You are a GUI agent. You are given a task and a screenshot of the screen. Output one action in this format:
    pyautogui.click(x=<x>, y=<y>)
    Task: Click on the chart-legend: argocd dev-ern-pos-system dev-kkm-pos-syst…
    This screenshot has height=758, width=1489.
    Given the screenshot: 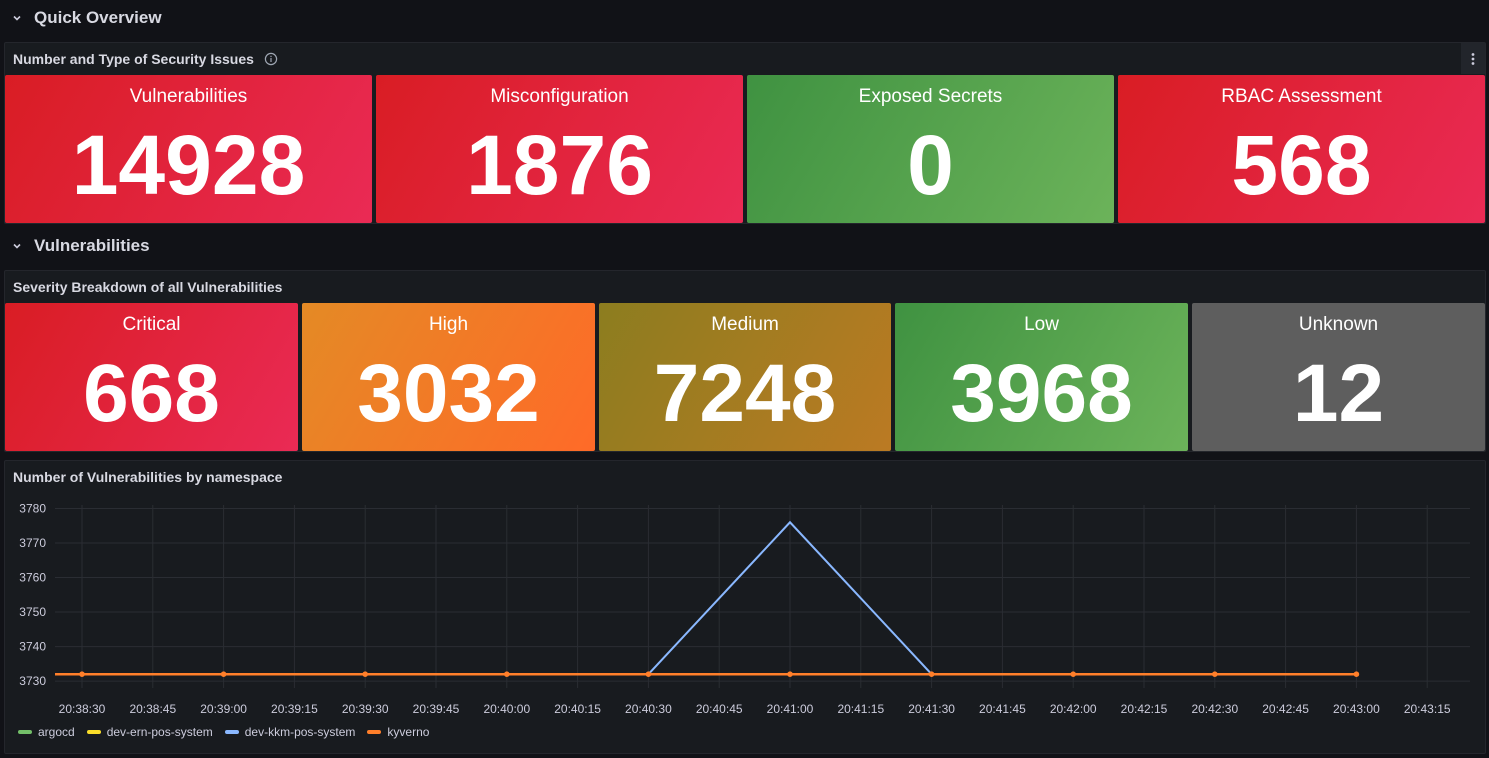 What is the action you would take?
    pyautogui.click(x=223, y=732)
    